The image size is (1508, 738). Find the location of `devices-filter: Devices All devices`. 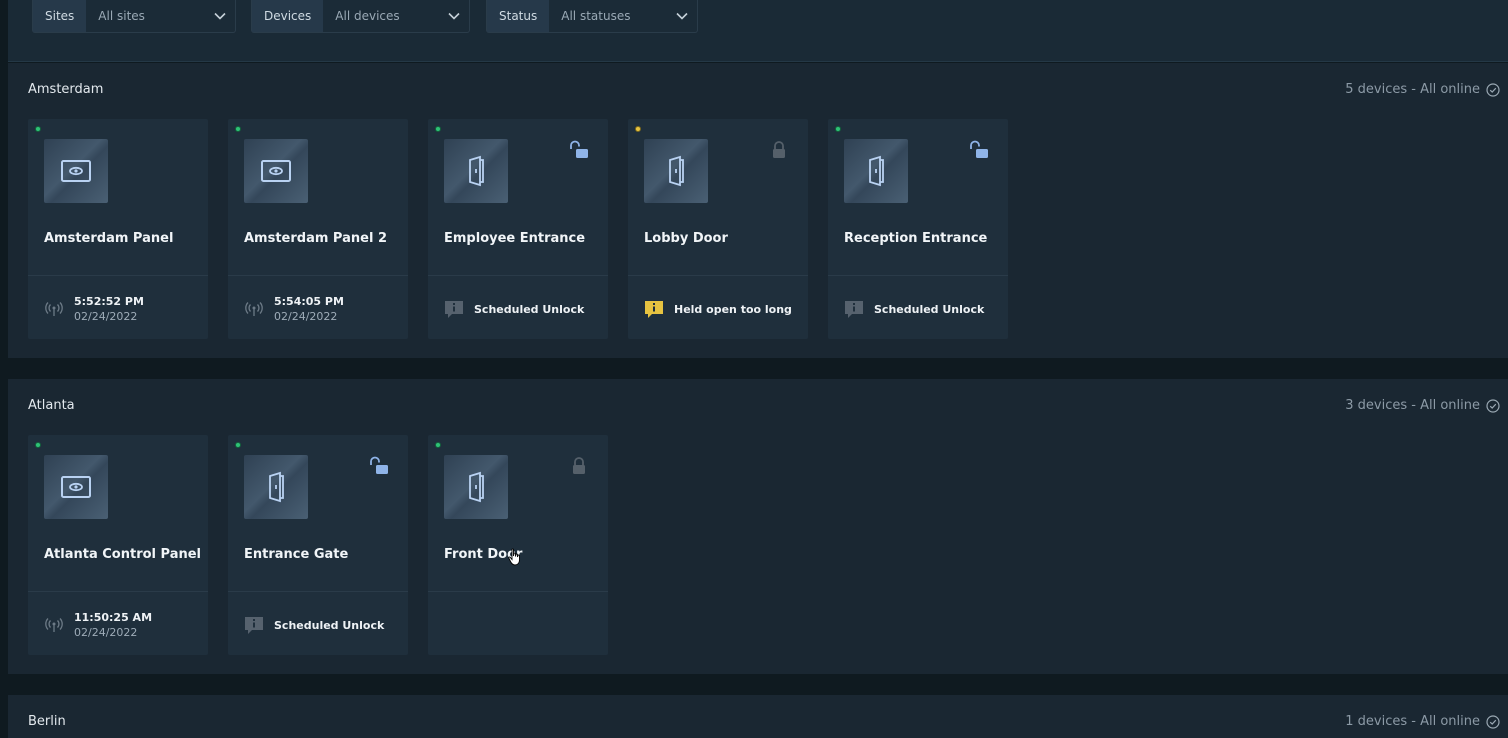

devices-filter: Devices All devices is located at coordinates (360, 16).